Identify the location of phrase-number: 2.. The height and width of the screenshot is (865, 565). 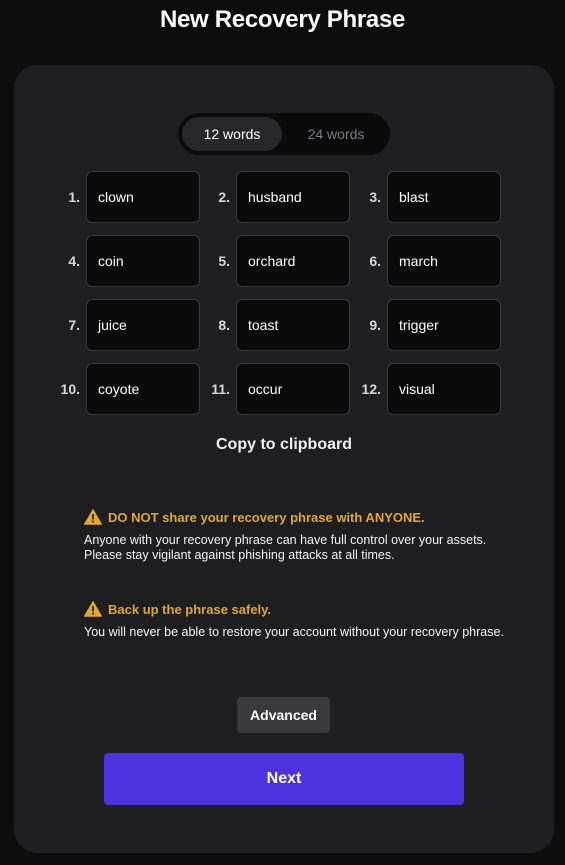
(224, 197).